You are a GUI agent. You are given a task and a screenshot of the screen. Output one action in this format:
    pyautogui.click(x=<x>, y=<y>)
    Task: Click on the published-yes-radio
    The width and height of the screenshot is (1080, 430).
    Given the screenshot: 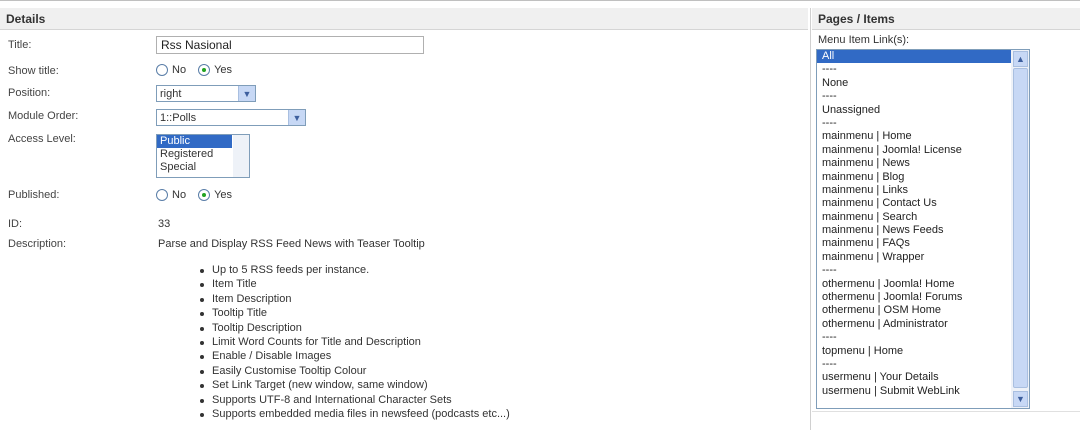 What is the action you would take?
    pyautogui.click(x=204, y=195)
    